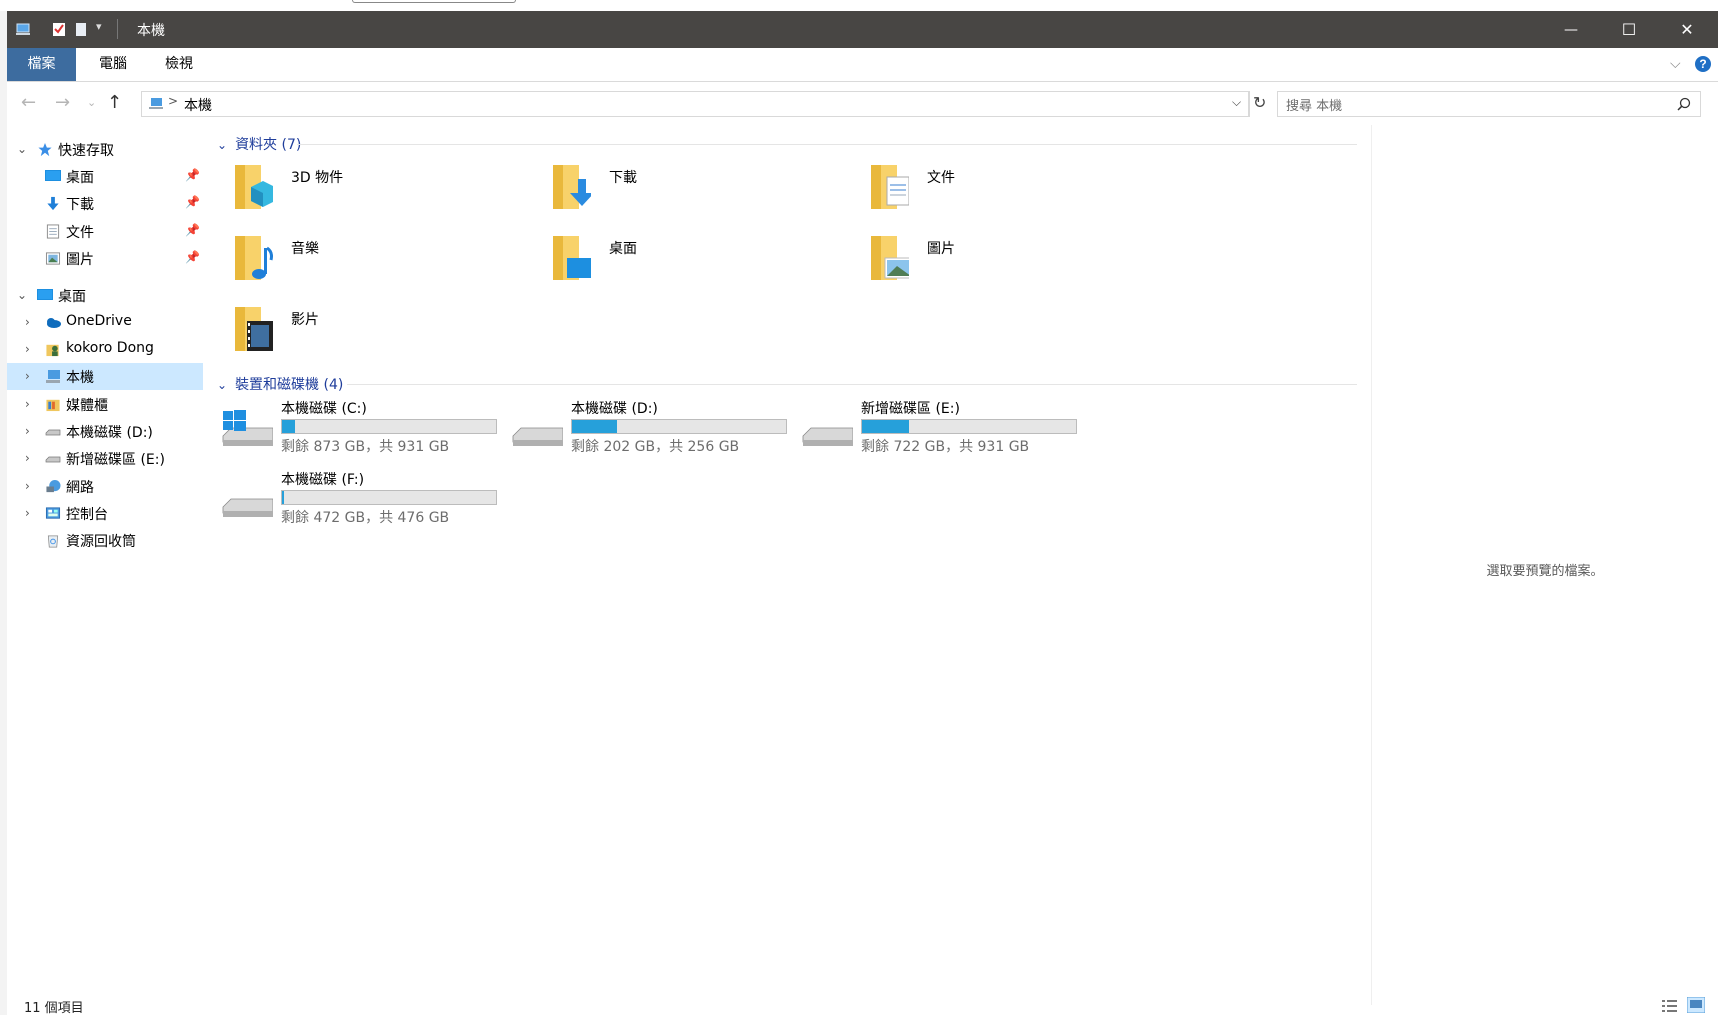 Image resolution: width=1718 pixels, height=1016 pixels. I want to click on nav-label: 新增磁碟區 (E:), so click(115, 460).